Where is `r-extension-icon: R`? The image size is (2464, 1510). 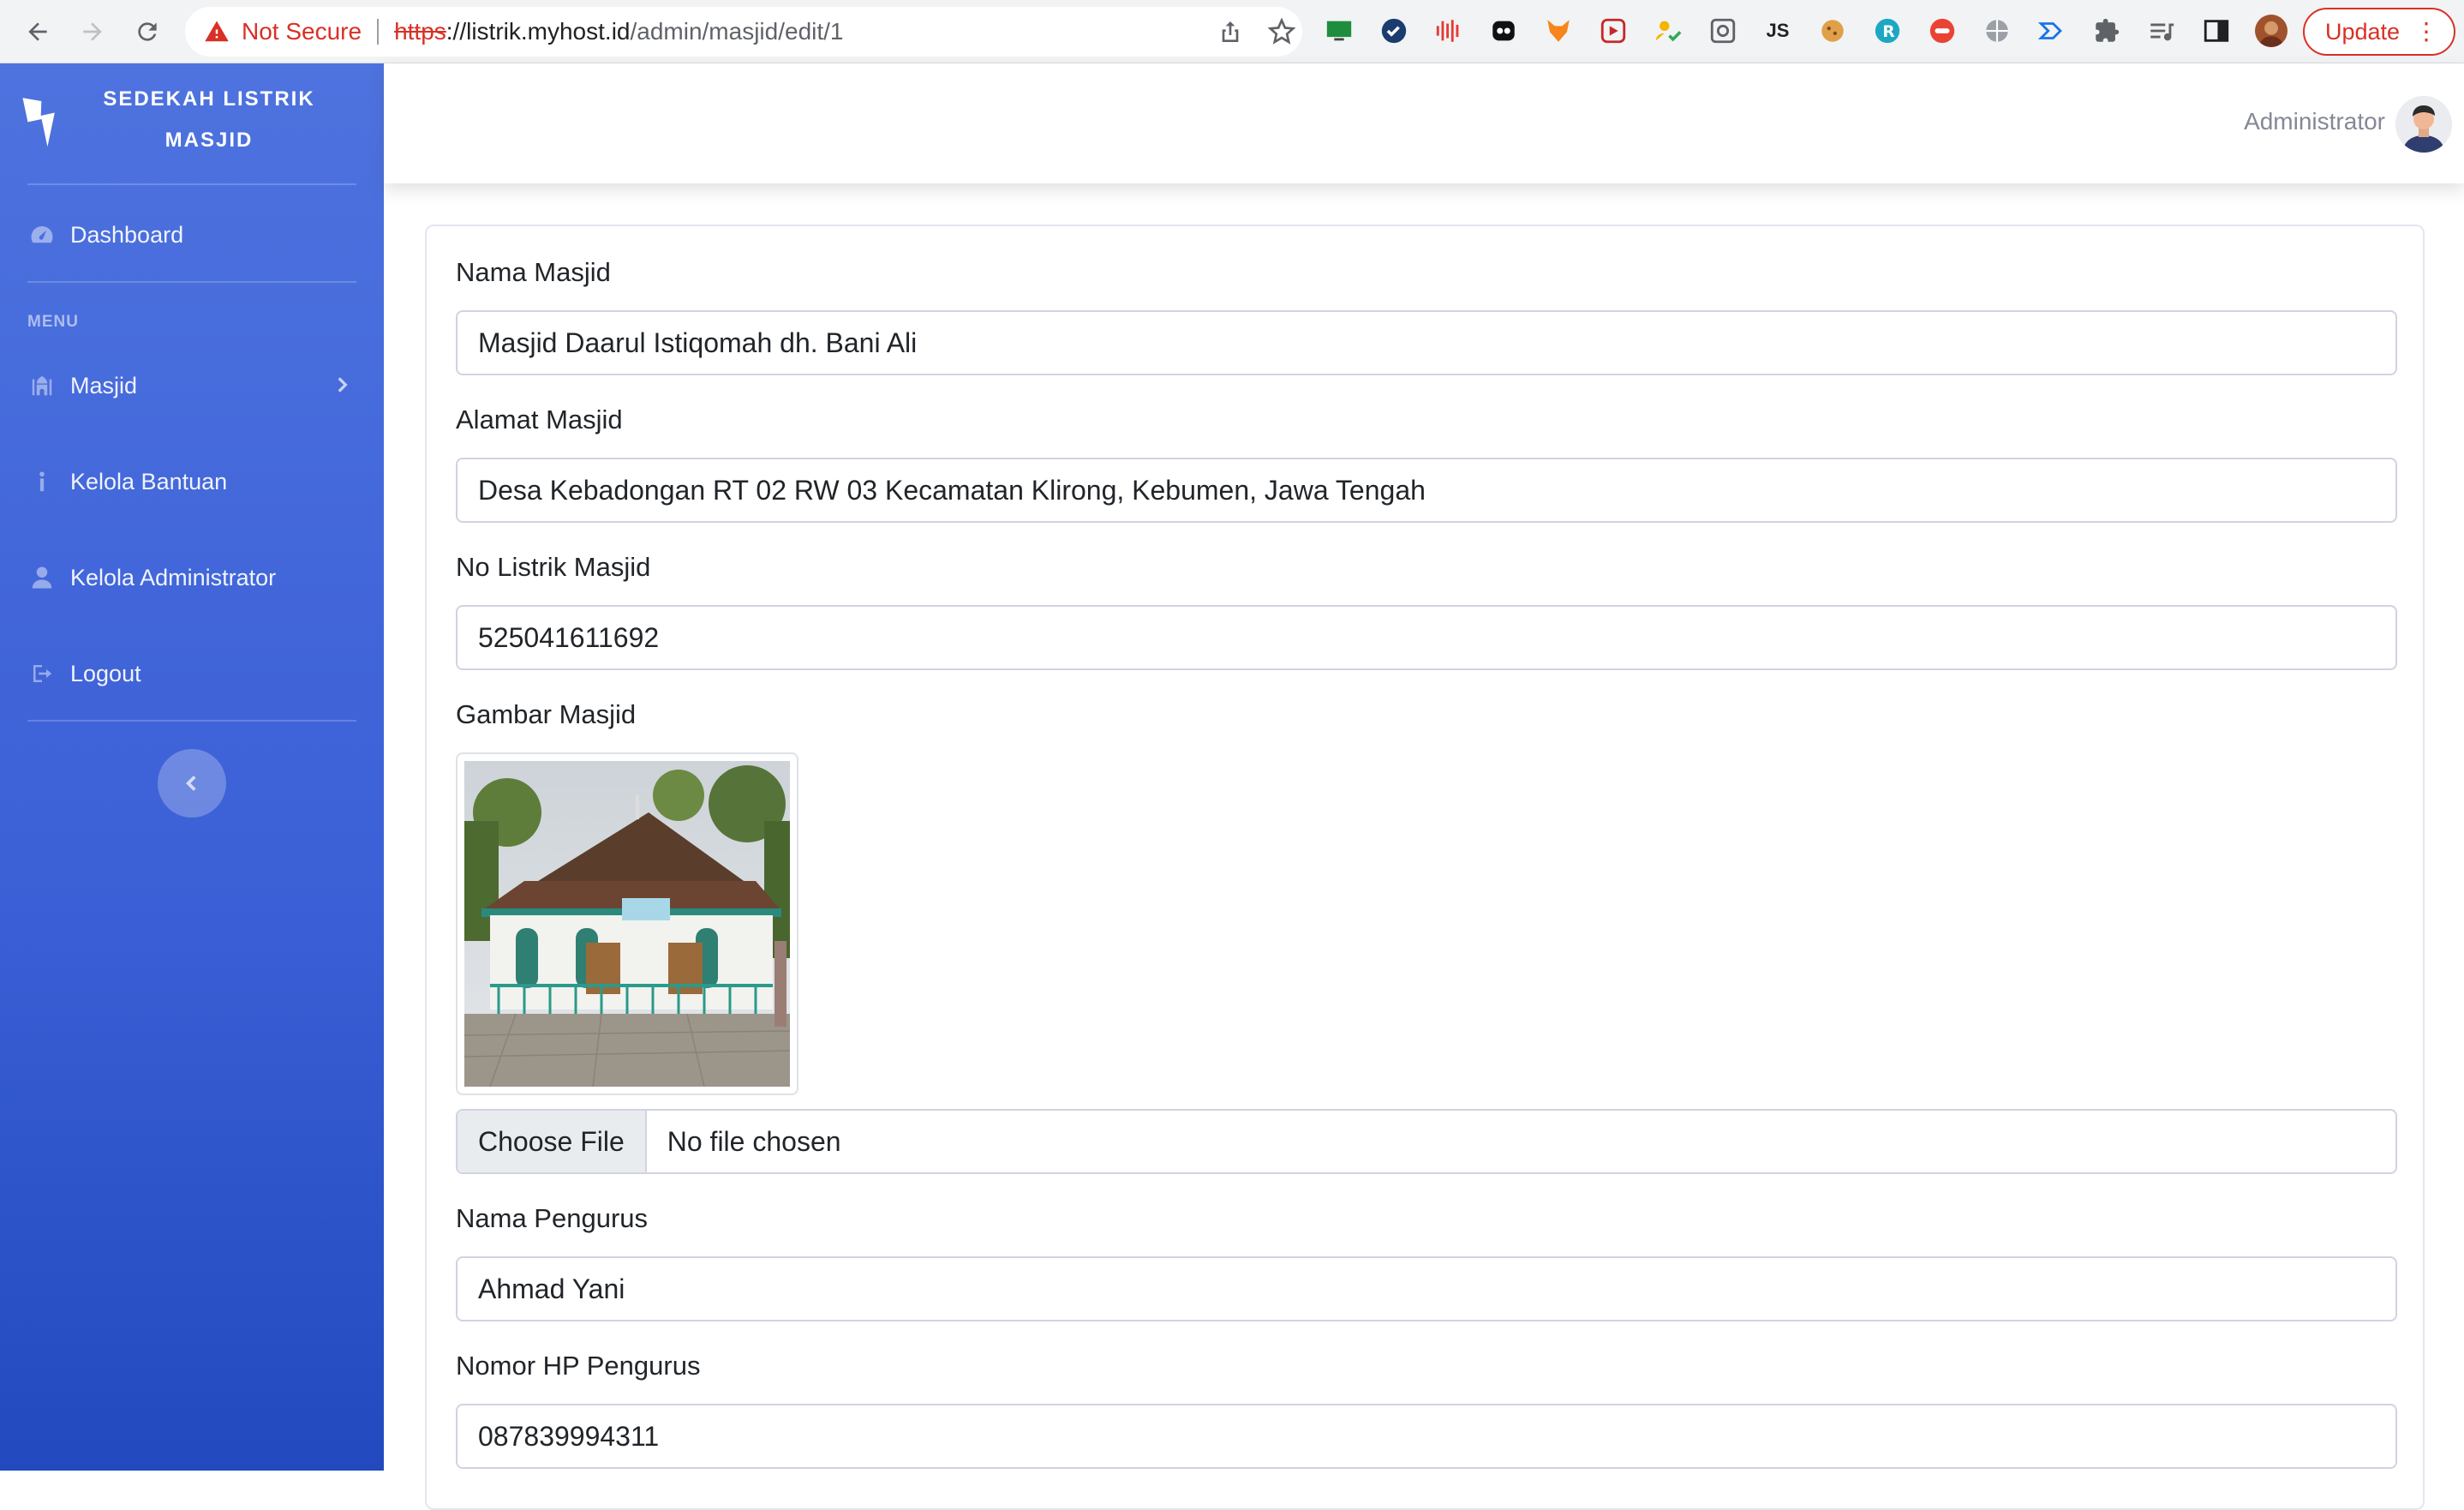 r-extension-icon: R is located at coordinates (1887, 31).